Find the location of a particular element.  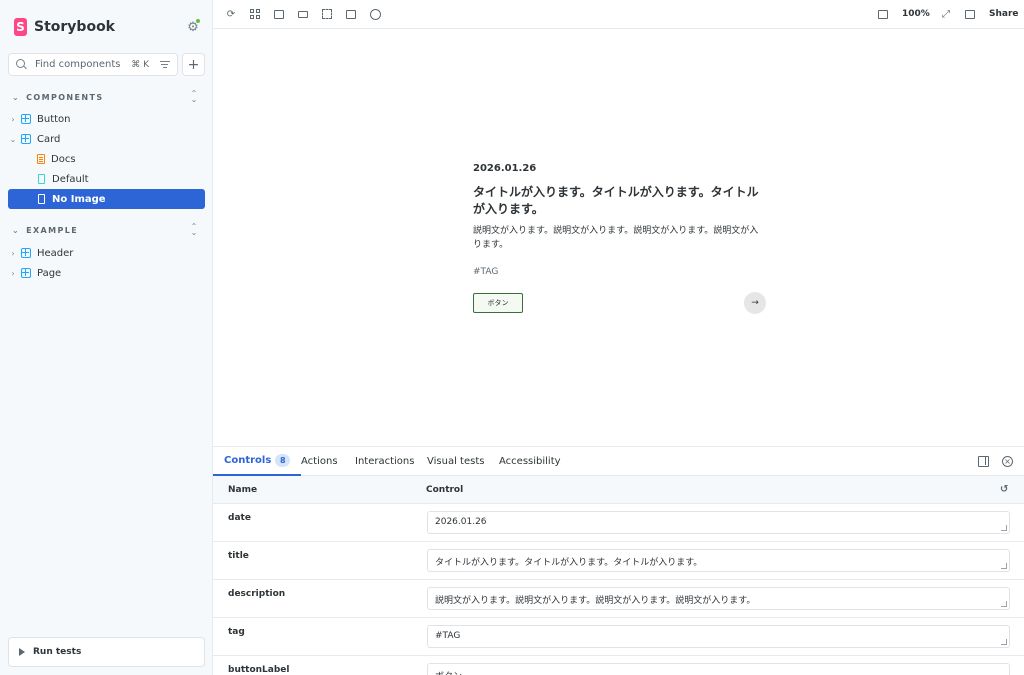

sidebar-item-header: › Header is located at coordinates (106, 253).